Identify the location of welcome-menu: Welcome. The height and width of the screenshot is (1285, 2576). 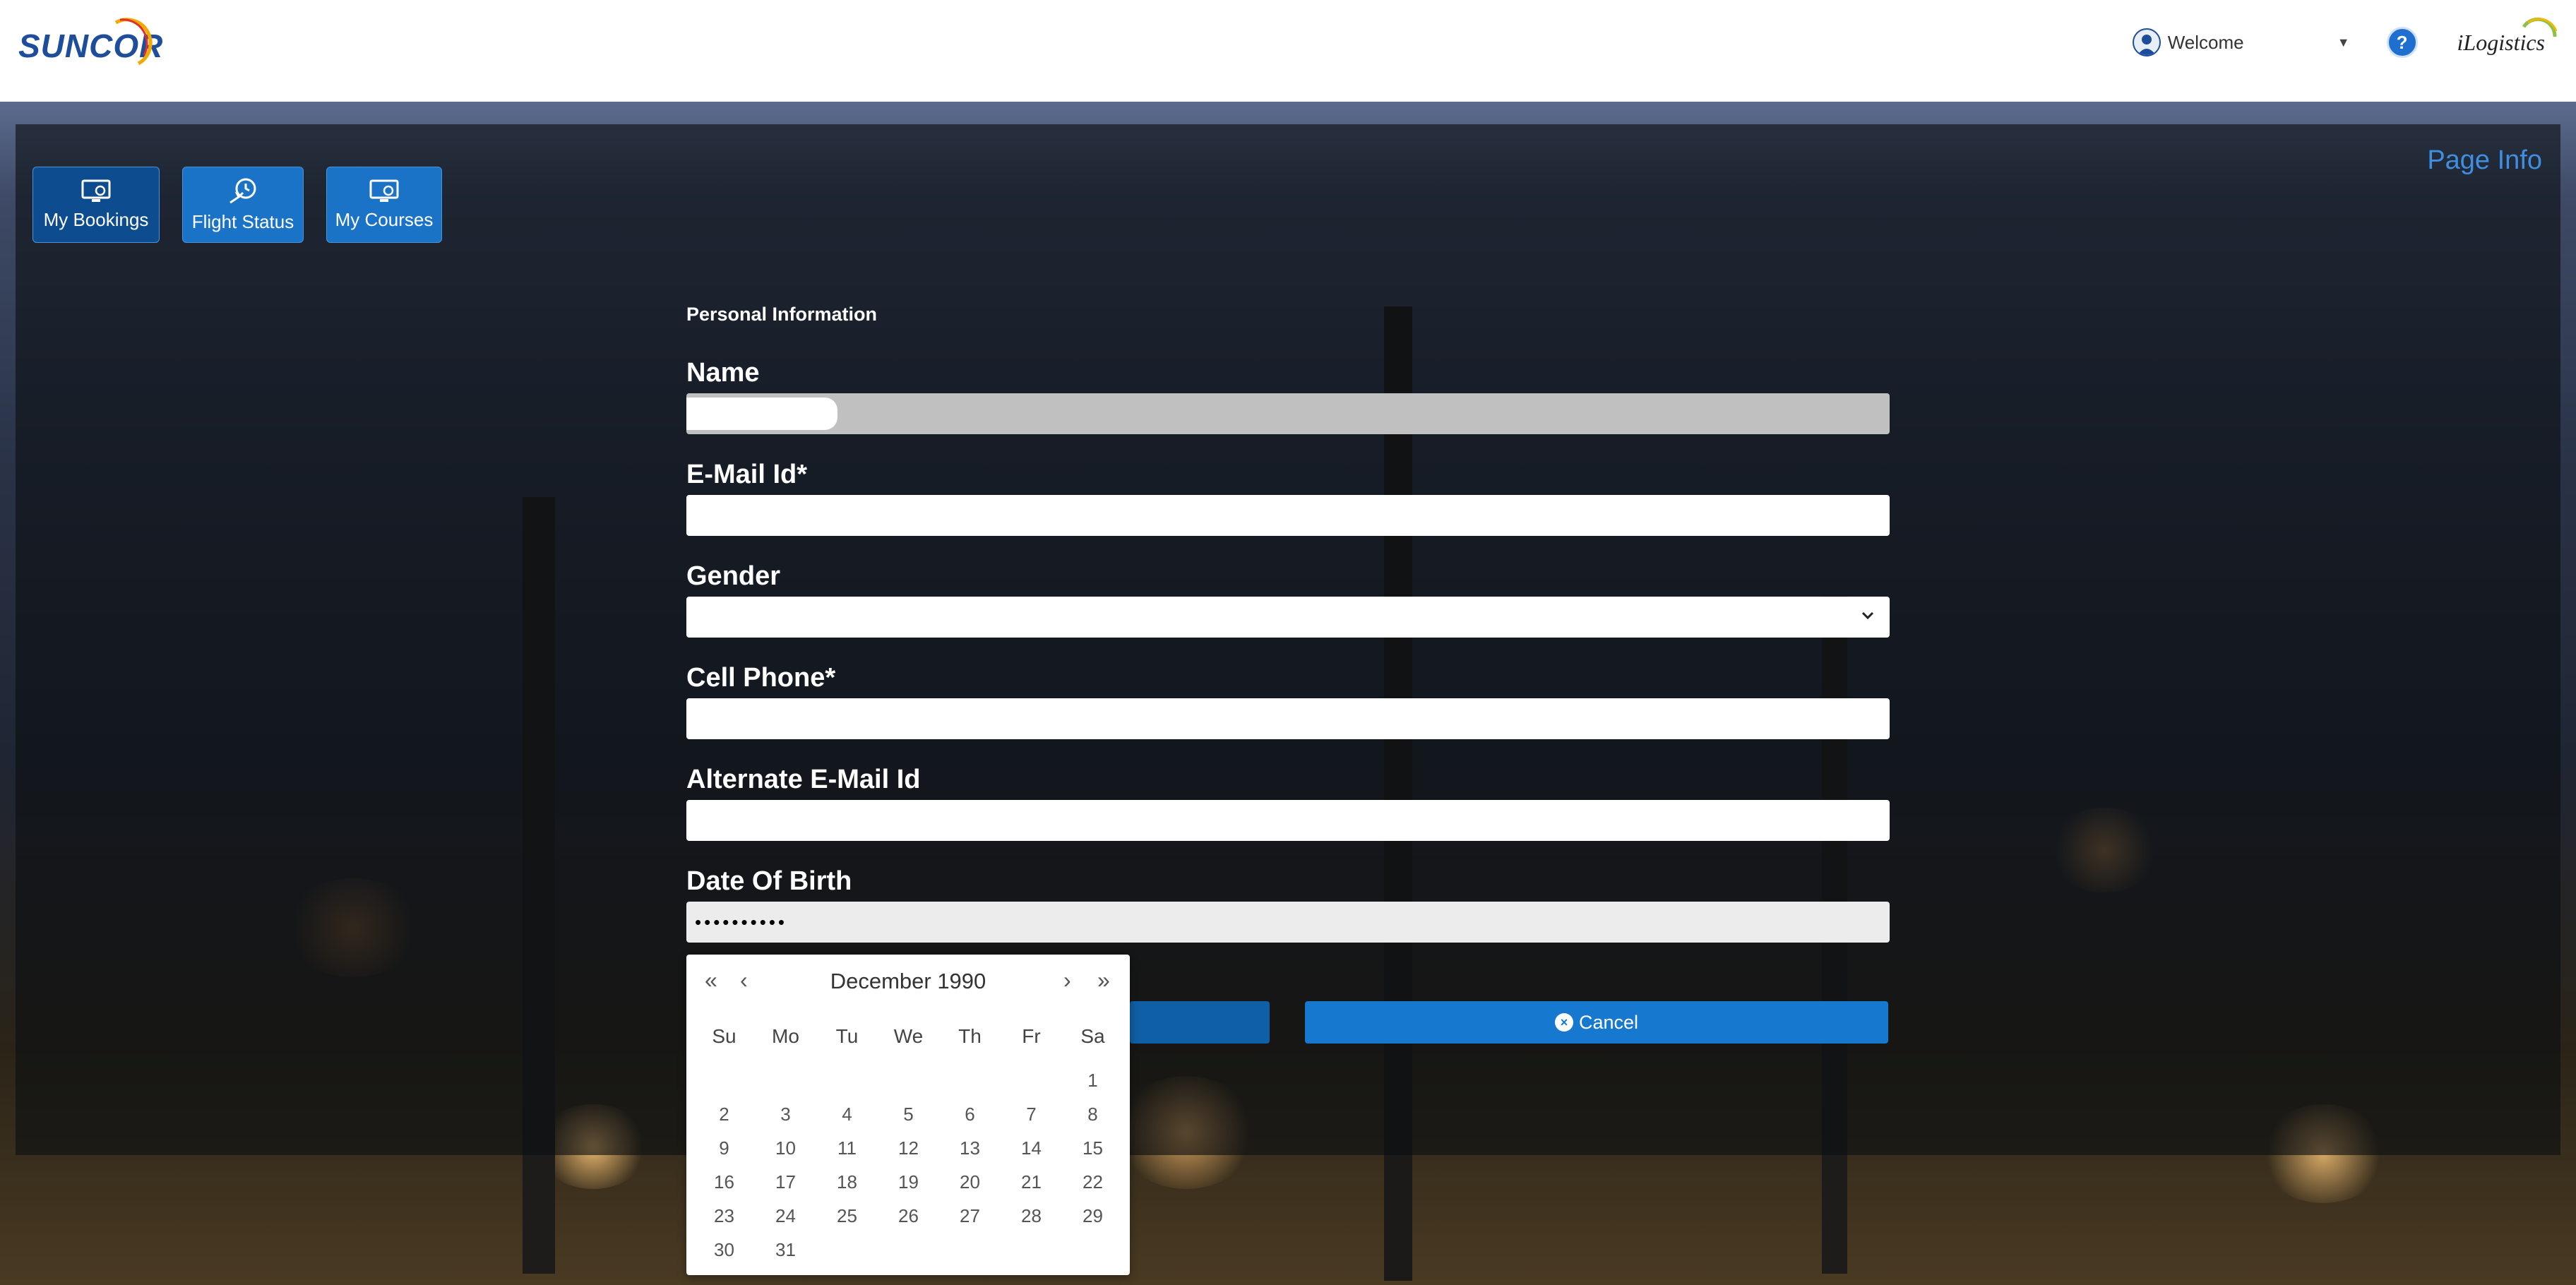
(2252, 43).